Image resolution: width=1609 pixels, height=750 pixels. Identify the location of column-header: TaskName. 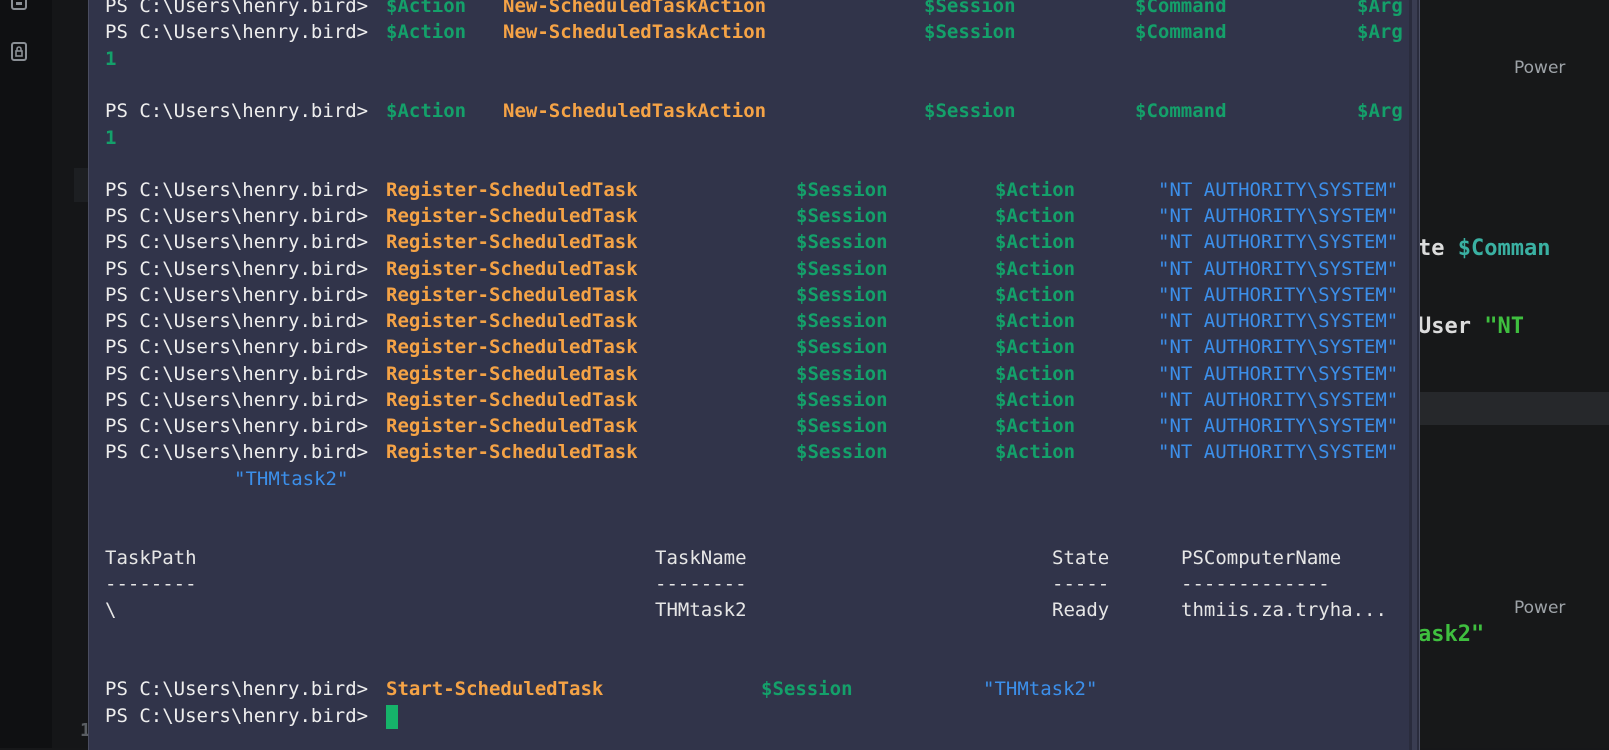
(701, 558).